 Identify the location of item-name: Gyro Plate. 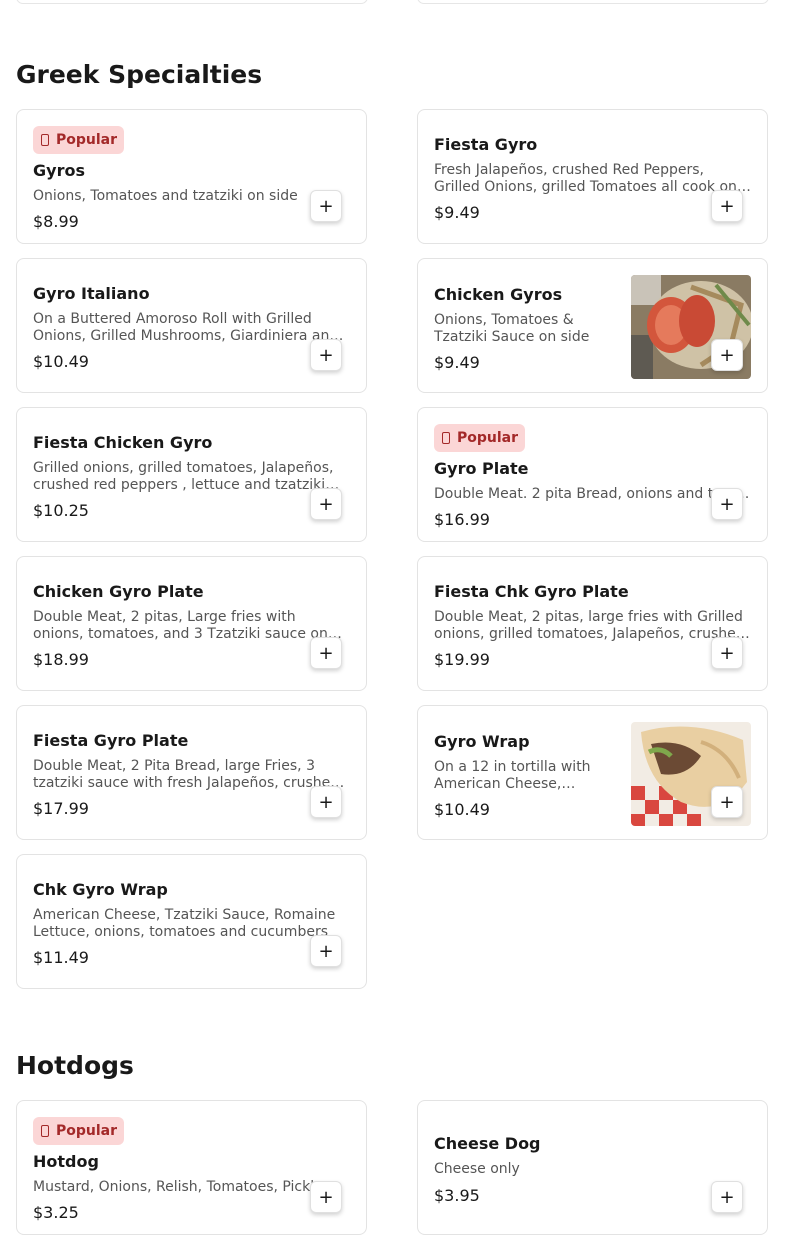
(481, 468).